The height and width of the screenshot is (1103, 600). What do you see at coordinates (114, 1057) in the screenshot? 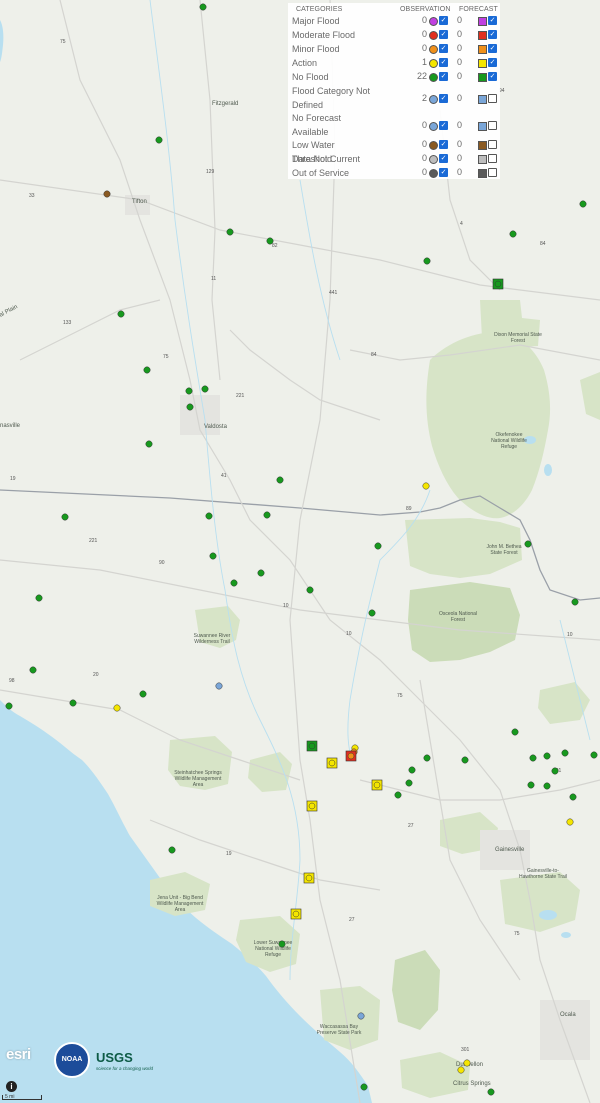
I see `usgs-logo: USGS` at bounding box center [114, 1057].